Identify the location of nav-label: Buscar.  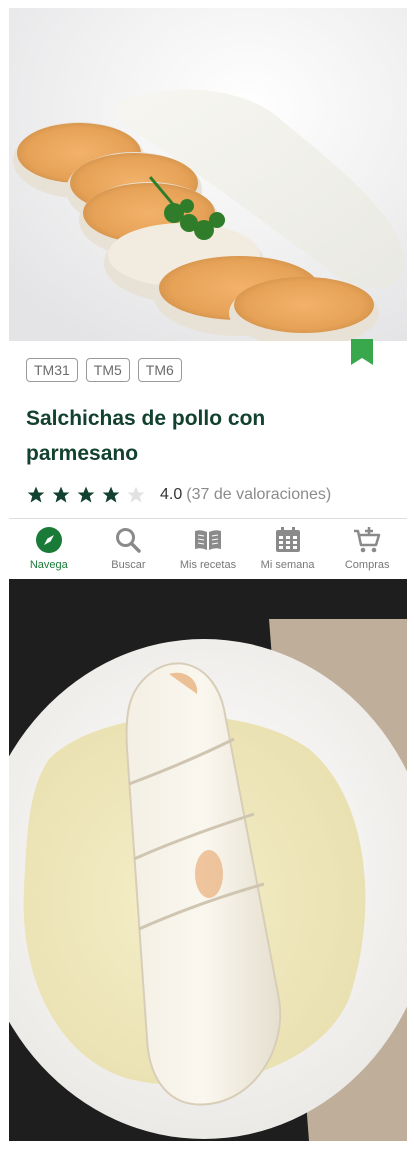
(128, 565).